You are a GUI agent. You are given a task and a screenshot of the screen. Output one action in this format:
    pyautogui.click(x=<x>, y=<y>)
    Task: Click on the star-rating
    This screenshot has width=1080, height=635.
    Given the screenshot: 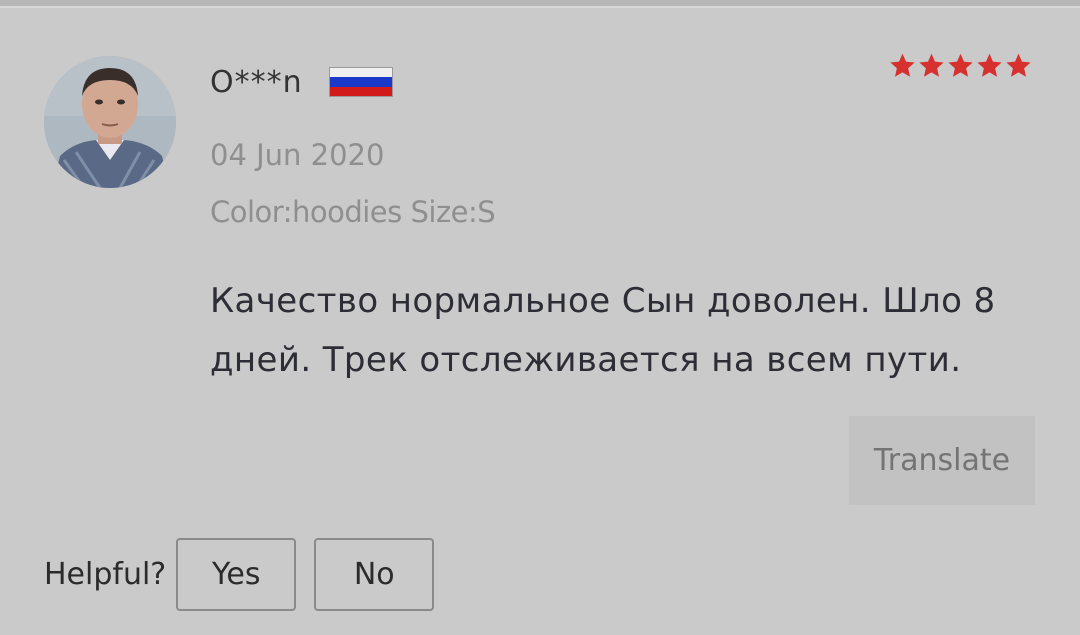 What is the action you would take?
    pyautogui.click(x=960, y=65)
    